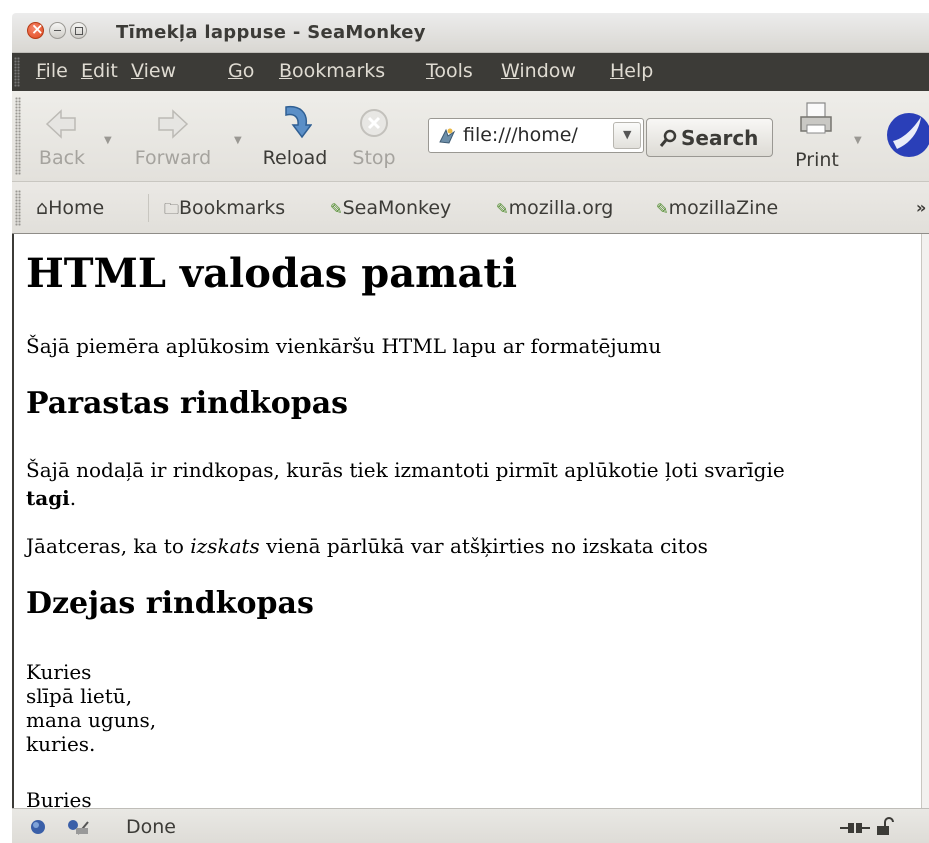 Image resolution: width=929 pixels, height=843 pixels. Describe the element at coordinates (57, 30) in the screenshot. I see `minimize-window-button` at that location.